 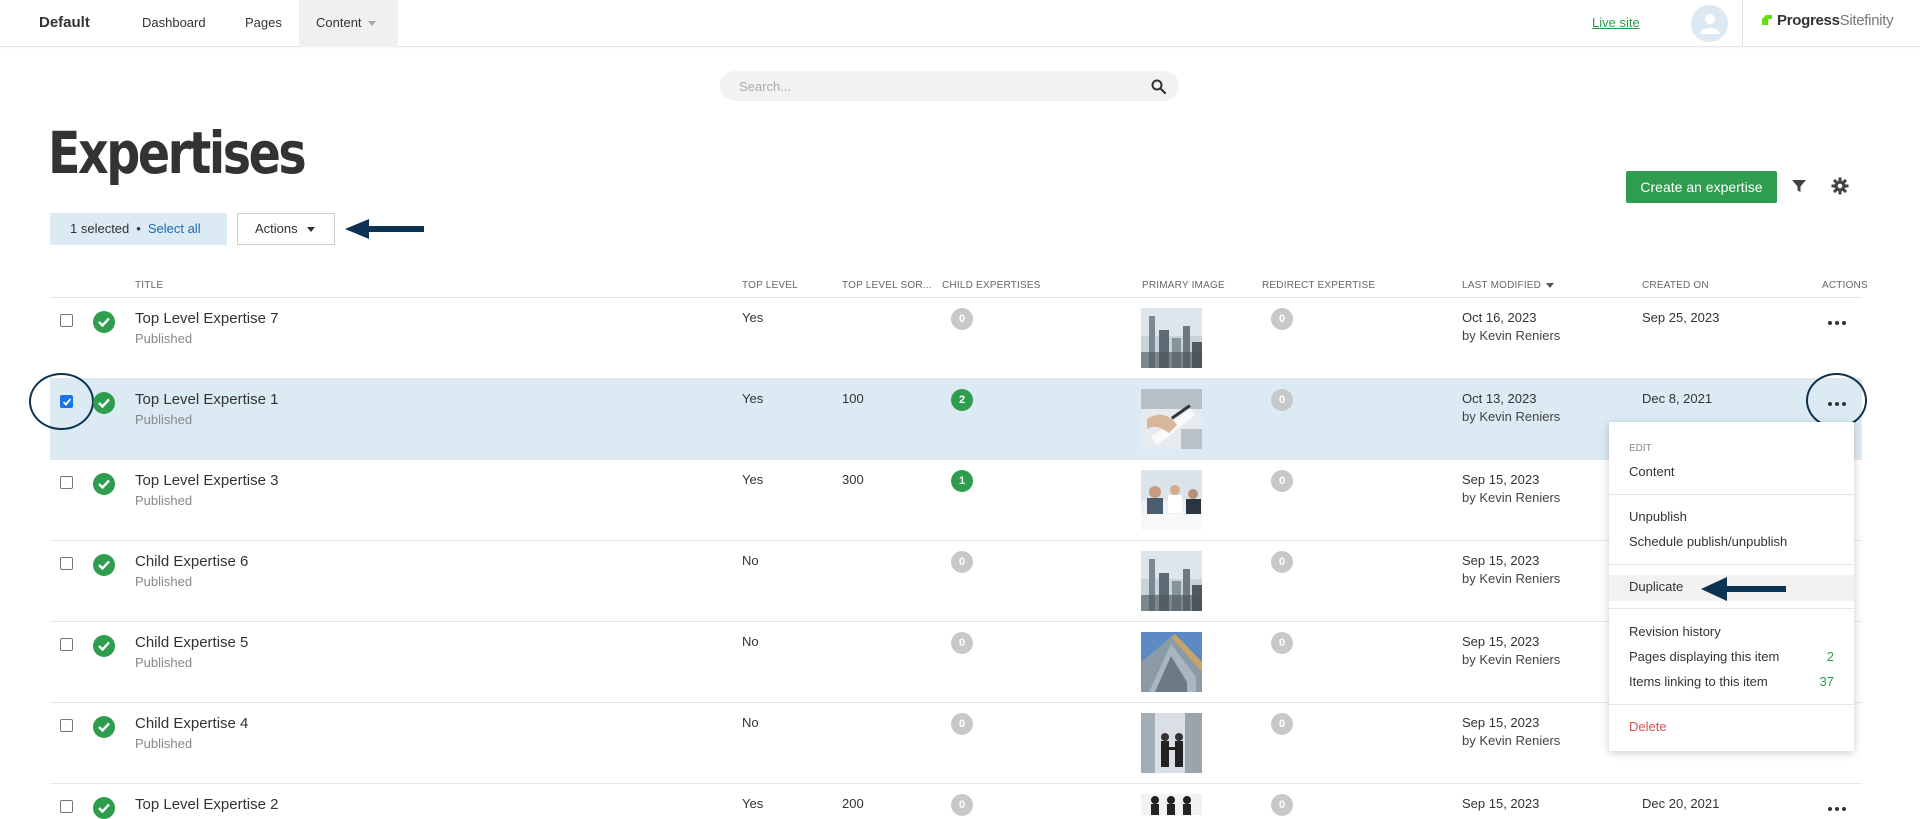 I want to click on menu-item-unpublish: Unpublish, so click(x=1658, y=516).